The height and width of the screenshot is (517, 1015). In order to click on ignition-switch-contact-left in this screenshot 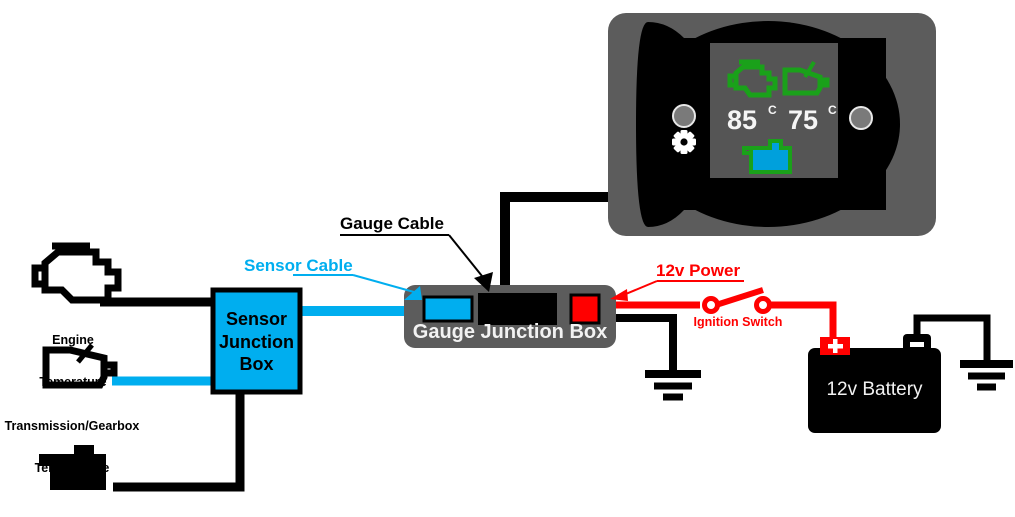, I will do `click(711, 305)`.